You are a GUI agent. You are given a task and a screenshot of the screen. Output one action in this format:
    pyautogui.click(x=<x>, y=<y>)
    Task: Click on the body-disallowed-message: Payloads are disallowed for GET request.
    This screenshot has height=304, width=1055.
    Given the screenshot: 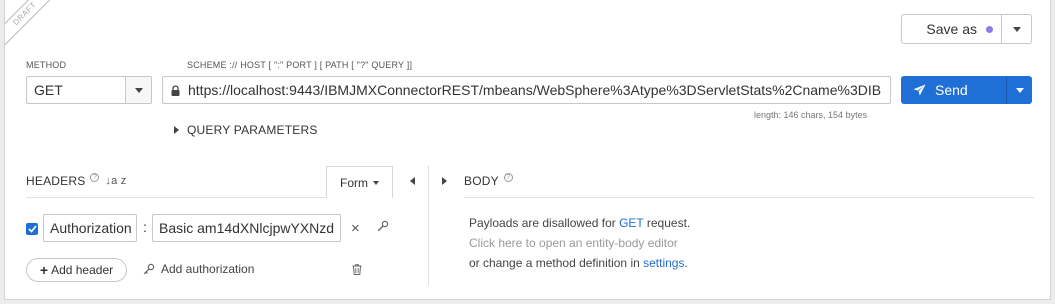 What is the action you would take?
    pyautogui.click(x=579, y=223)
    